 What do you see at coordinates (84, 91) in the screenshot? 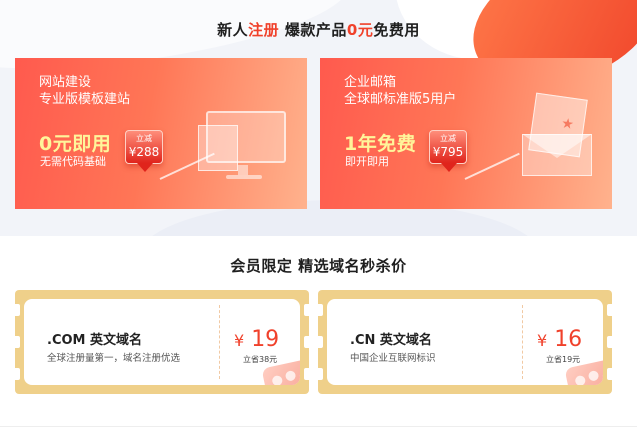
I see `promo-title: 网站建设 专业版模板建站` at bounding box center [84, 91].